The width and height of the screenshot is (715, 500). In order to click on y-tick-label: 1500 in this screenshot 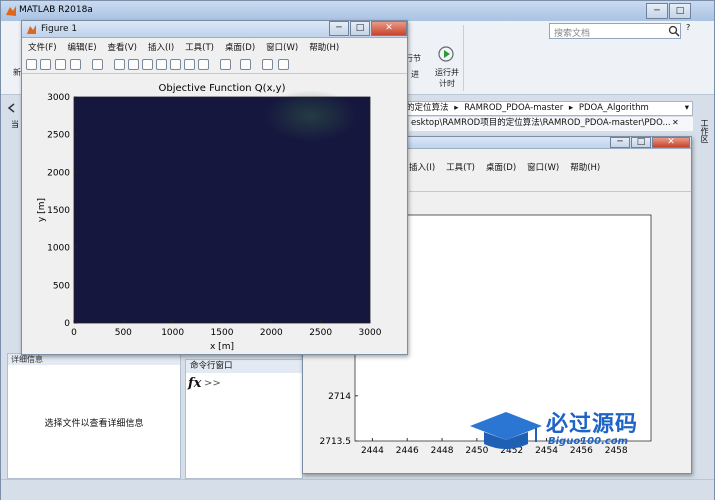, I will do `click(58, 211)`.